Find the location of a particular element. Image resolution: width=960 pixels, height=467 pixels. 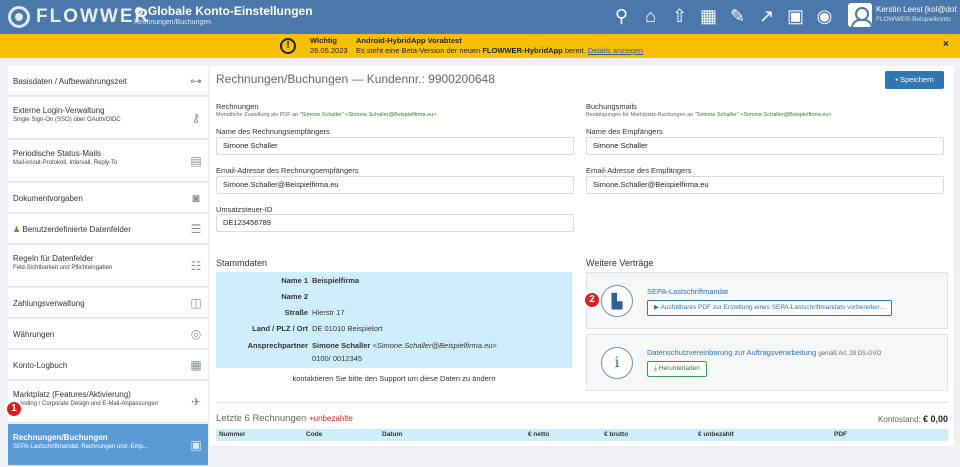

ds-suffix: gemäß Art. 28 DS-GVO is located at coordinates (850, 354).